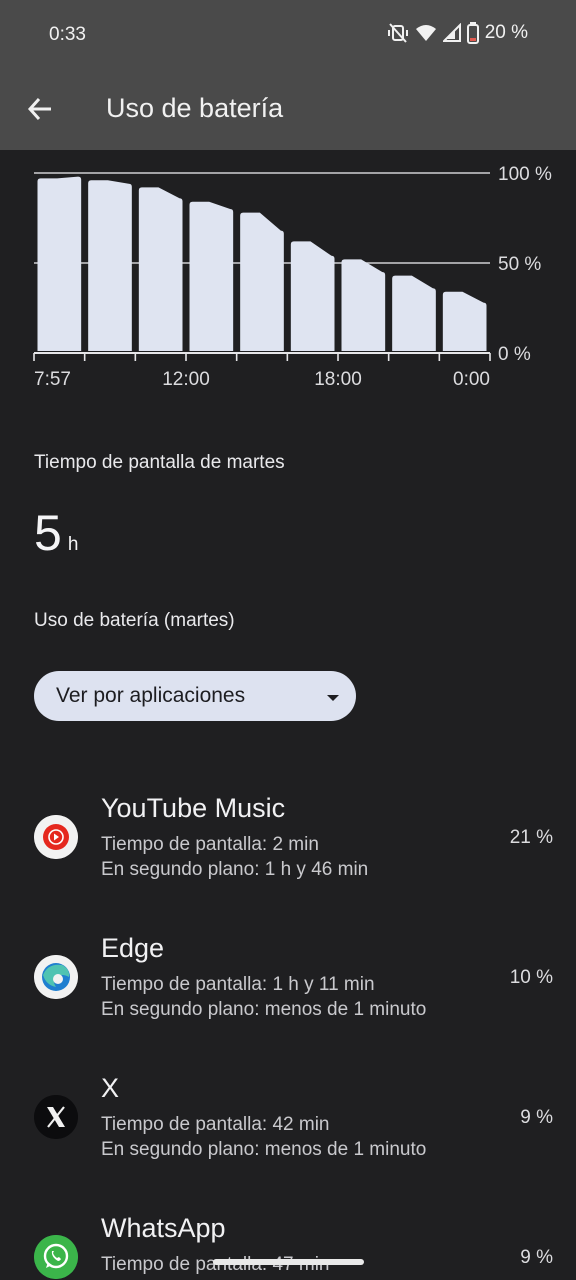 This screenshot has width=576, height=1280. I want to click on x-tick-label: 0:00, so click(471, 379).